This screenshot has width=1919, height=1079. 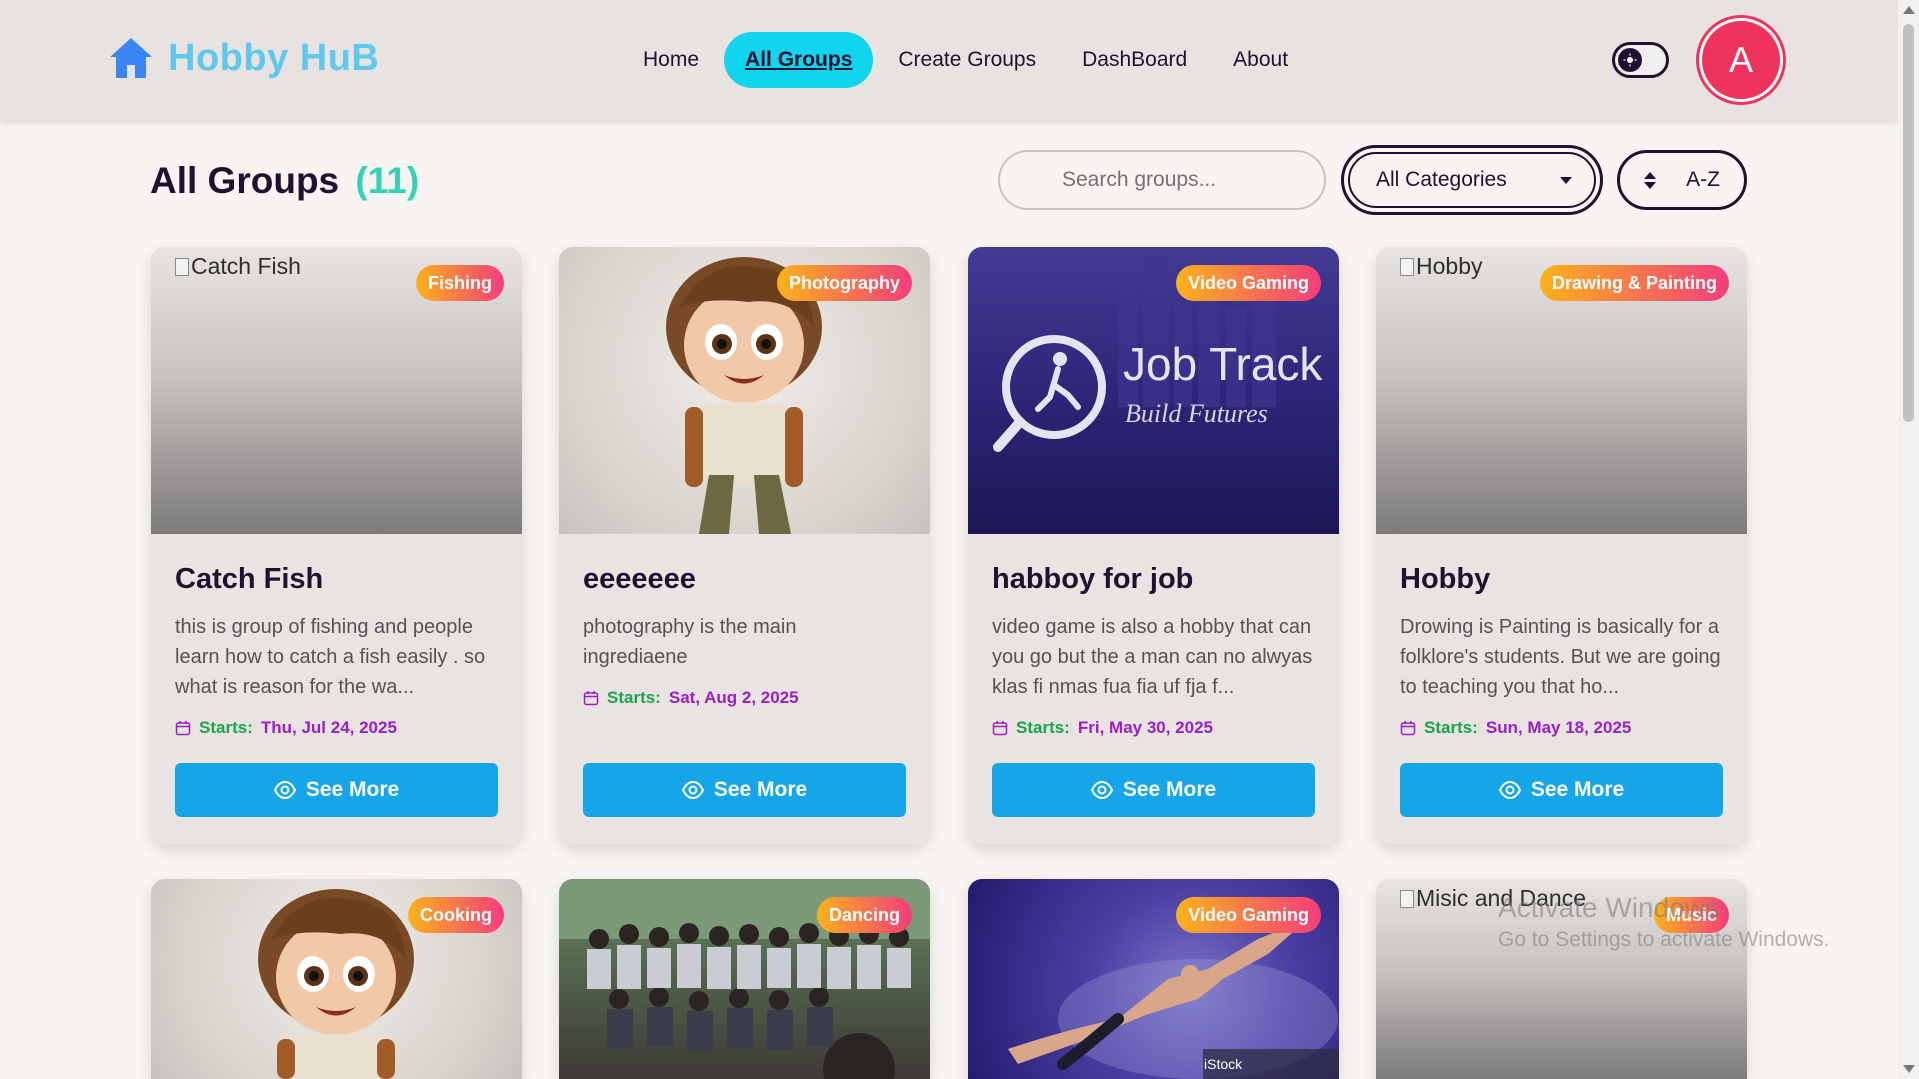 I want to click on scrollbar-thumb, so click(x=1908, y=223).